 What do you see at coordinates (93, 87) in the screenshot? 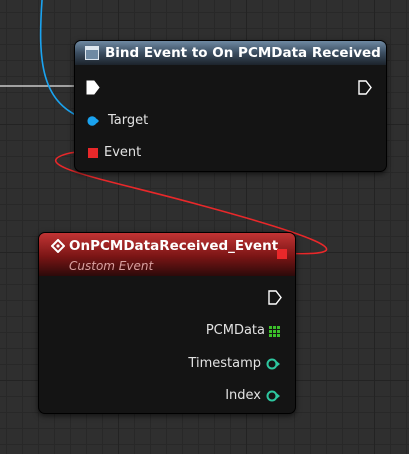
I see `exec-in-pin` at bounding box center [93, 87].